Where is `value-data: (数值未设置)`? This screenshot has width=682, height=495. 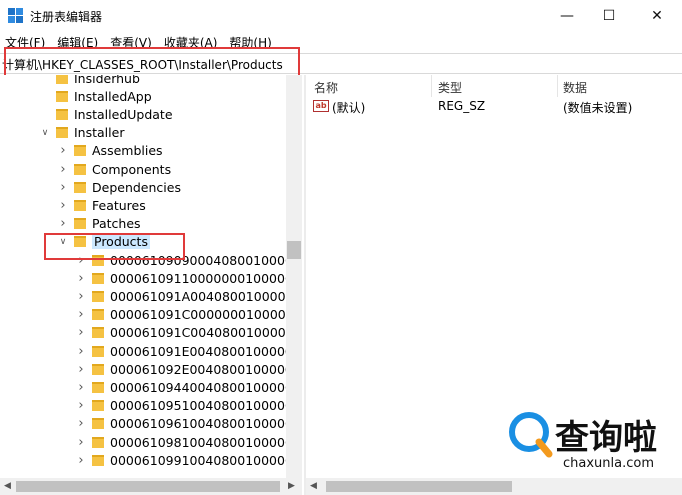
value-data: (数值未设置) is located at coordinates (597, 107).